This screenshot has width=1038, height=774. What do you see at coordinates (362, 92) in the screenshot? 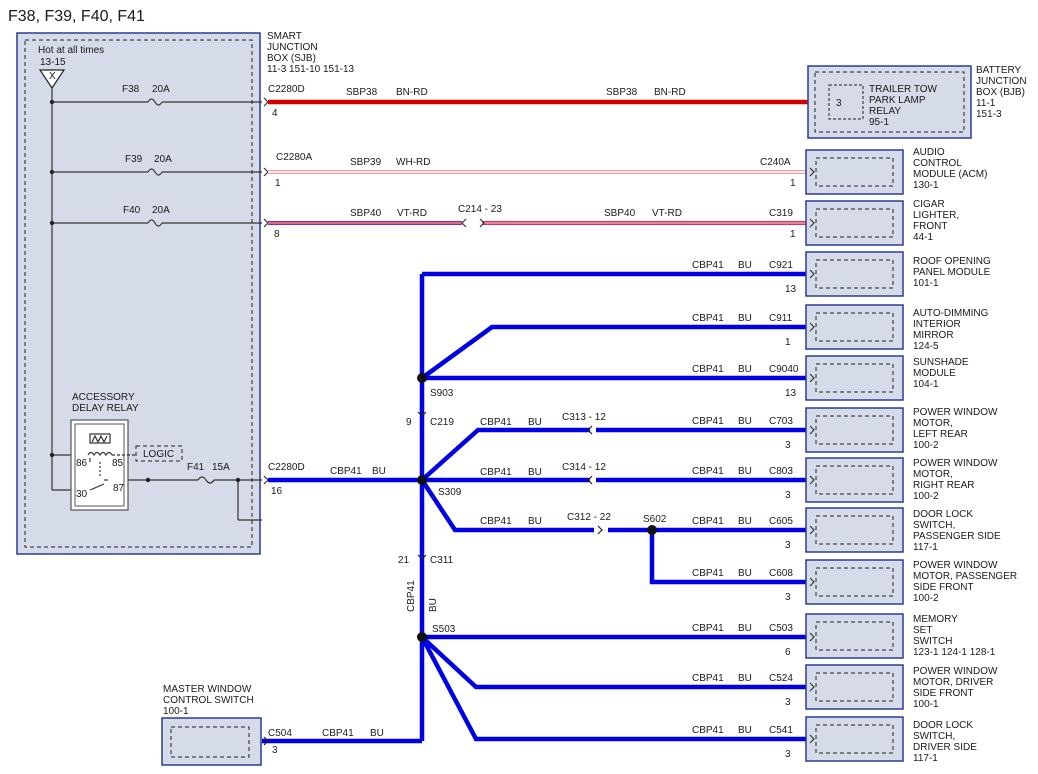
I see `wire-sbp38-circuit: SBP38` at bounding box center [362, 92].